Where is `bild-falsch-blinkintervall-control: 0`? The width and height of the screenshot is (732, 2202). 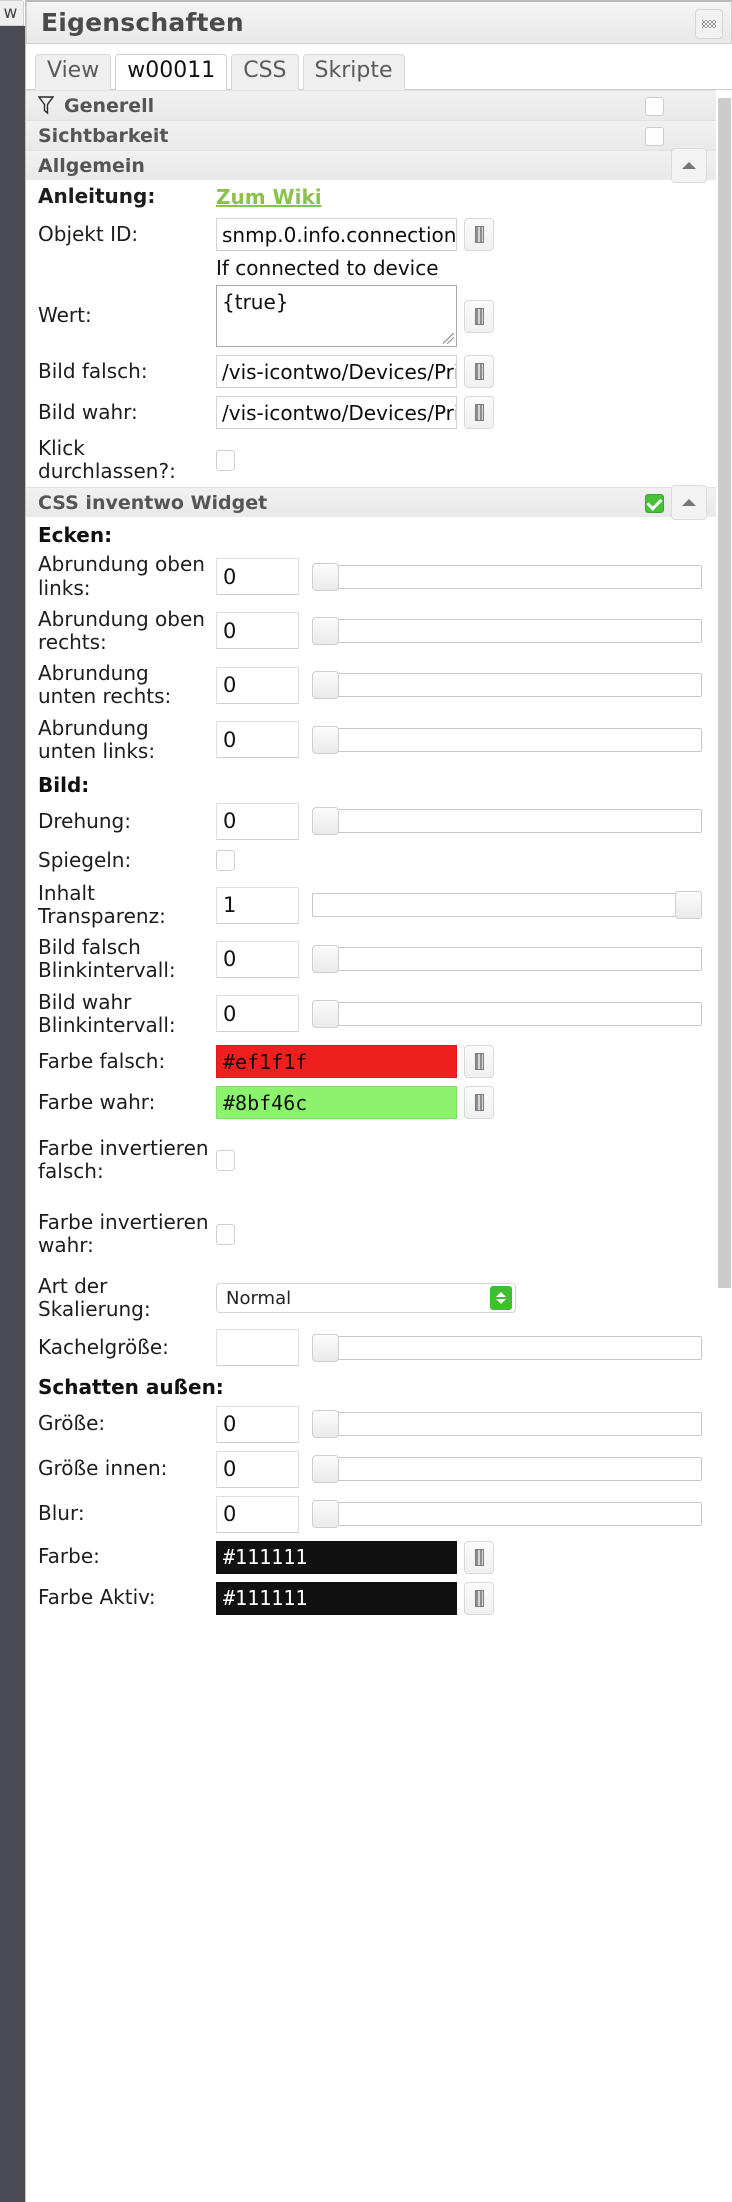 bild-falsch-blinkintervall-control: 0 is located at coordinates (466, 959).